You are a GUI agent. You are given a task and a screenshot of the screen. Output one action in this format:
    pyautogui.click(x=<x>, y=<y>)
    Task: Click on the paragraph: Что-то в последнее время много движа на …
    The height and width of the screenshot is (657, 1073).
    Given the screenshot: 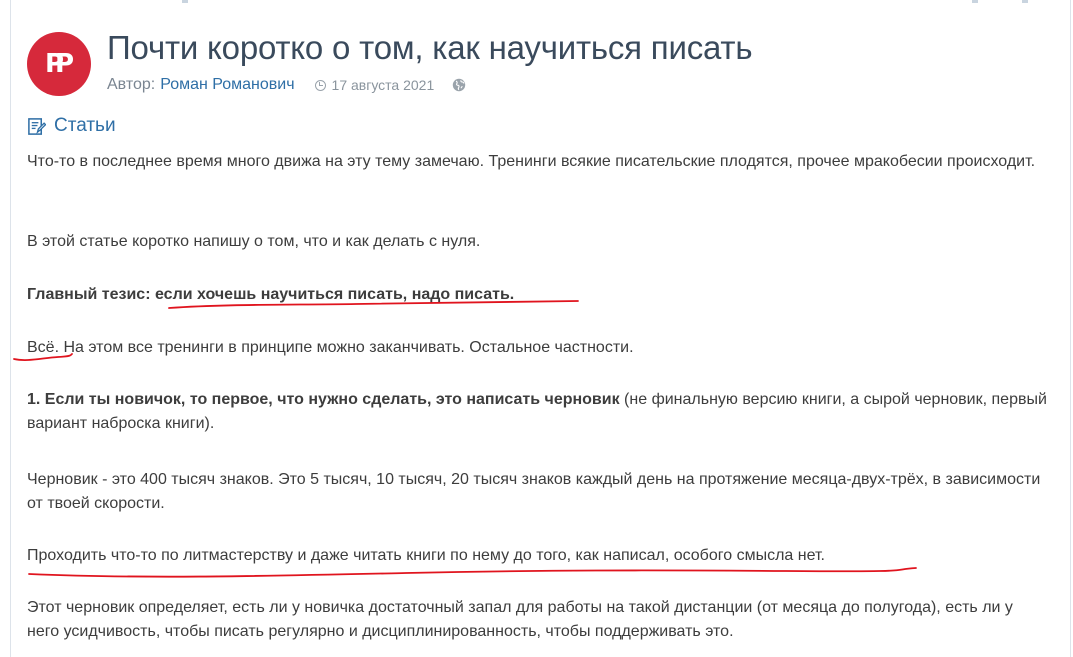 What is the action you would take?
    pyautogui.click(x=531, y=161)
    